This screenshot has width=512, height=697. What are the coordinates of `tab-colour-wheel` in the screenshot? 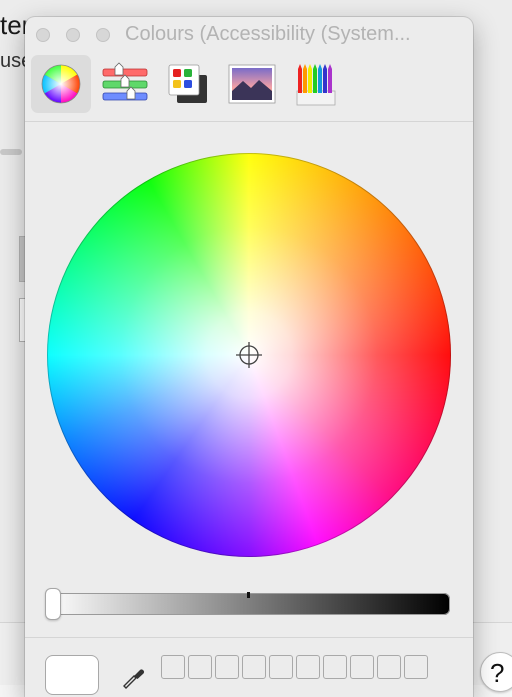 It's located at (61, 84).